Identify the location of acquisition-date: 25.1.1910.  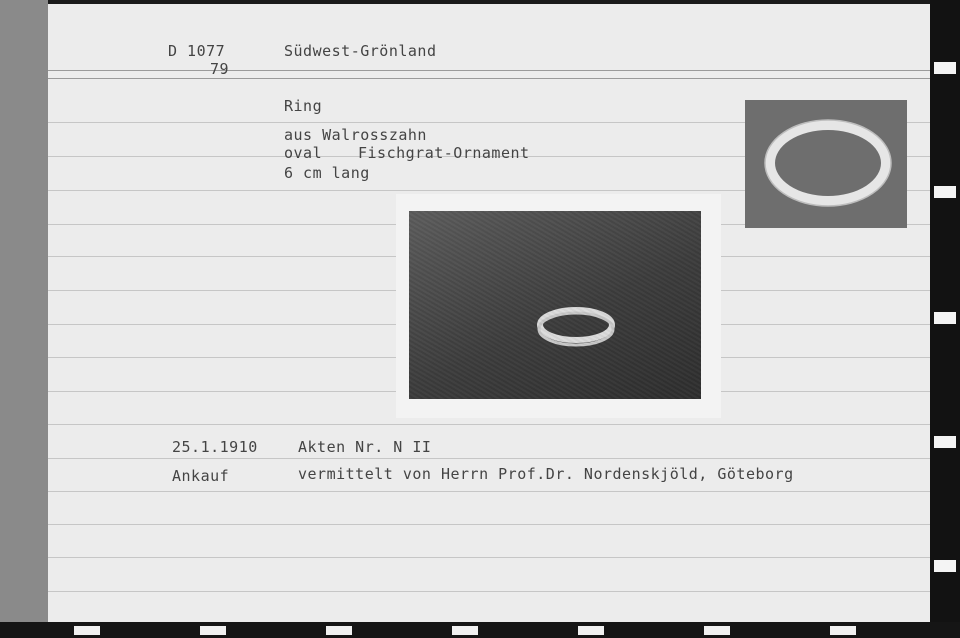
(215, 447).